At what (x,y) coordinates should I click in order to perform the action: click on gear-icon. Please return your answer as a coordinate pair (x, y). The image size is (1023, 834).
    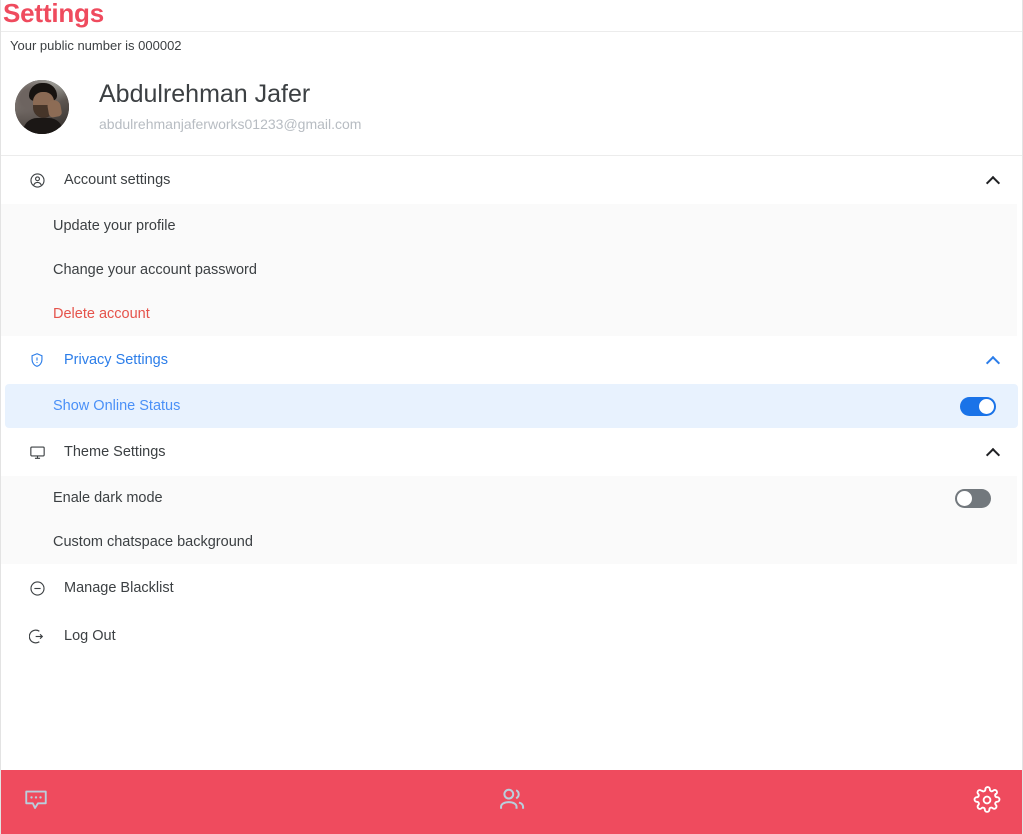
    Looking at the image, I should click on (987, 802).